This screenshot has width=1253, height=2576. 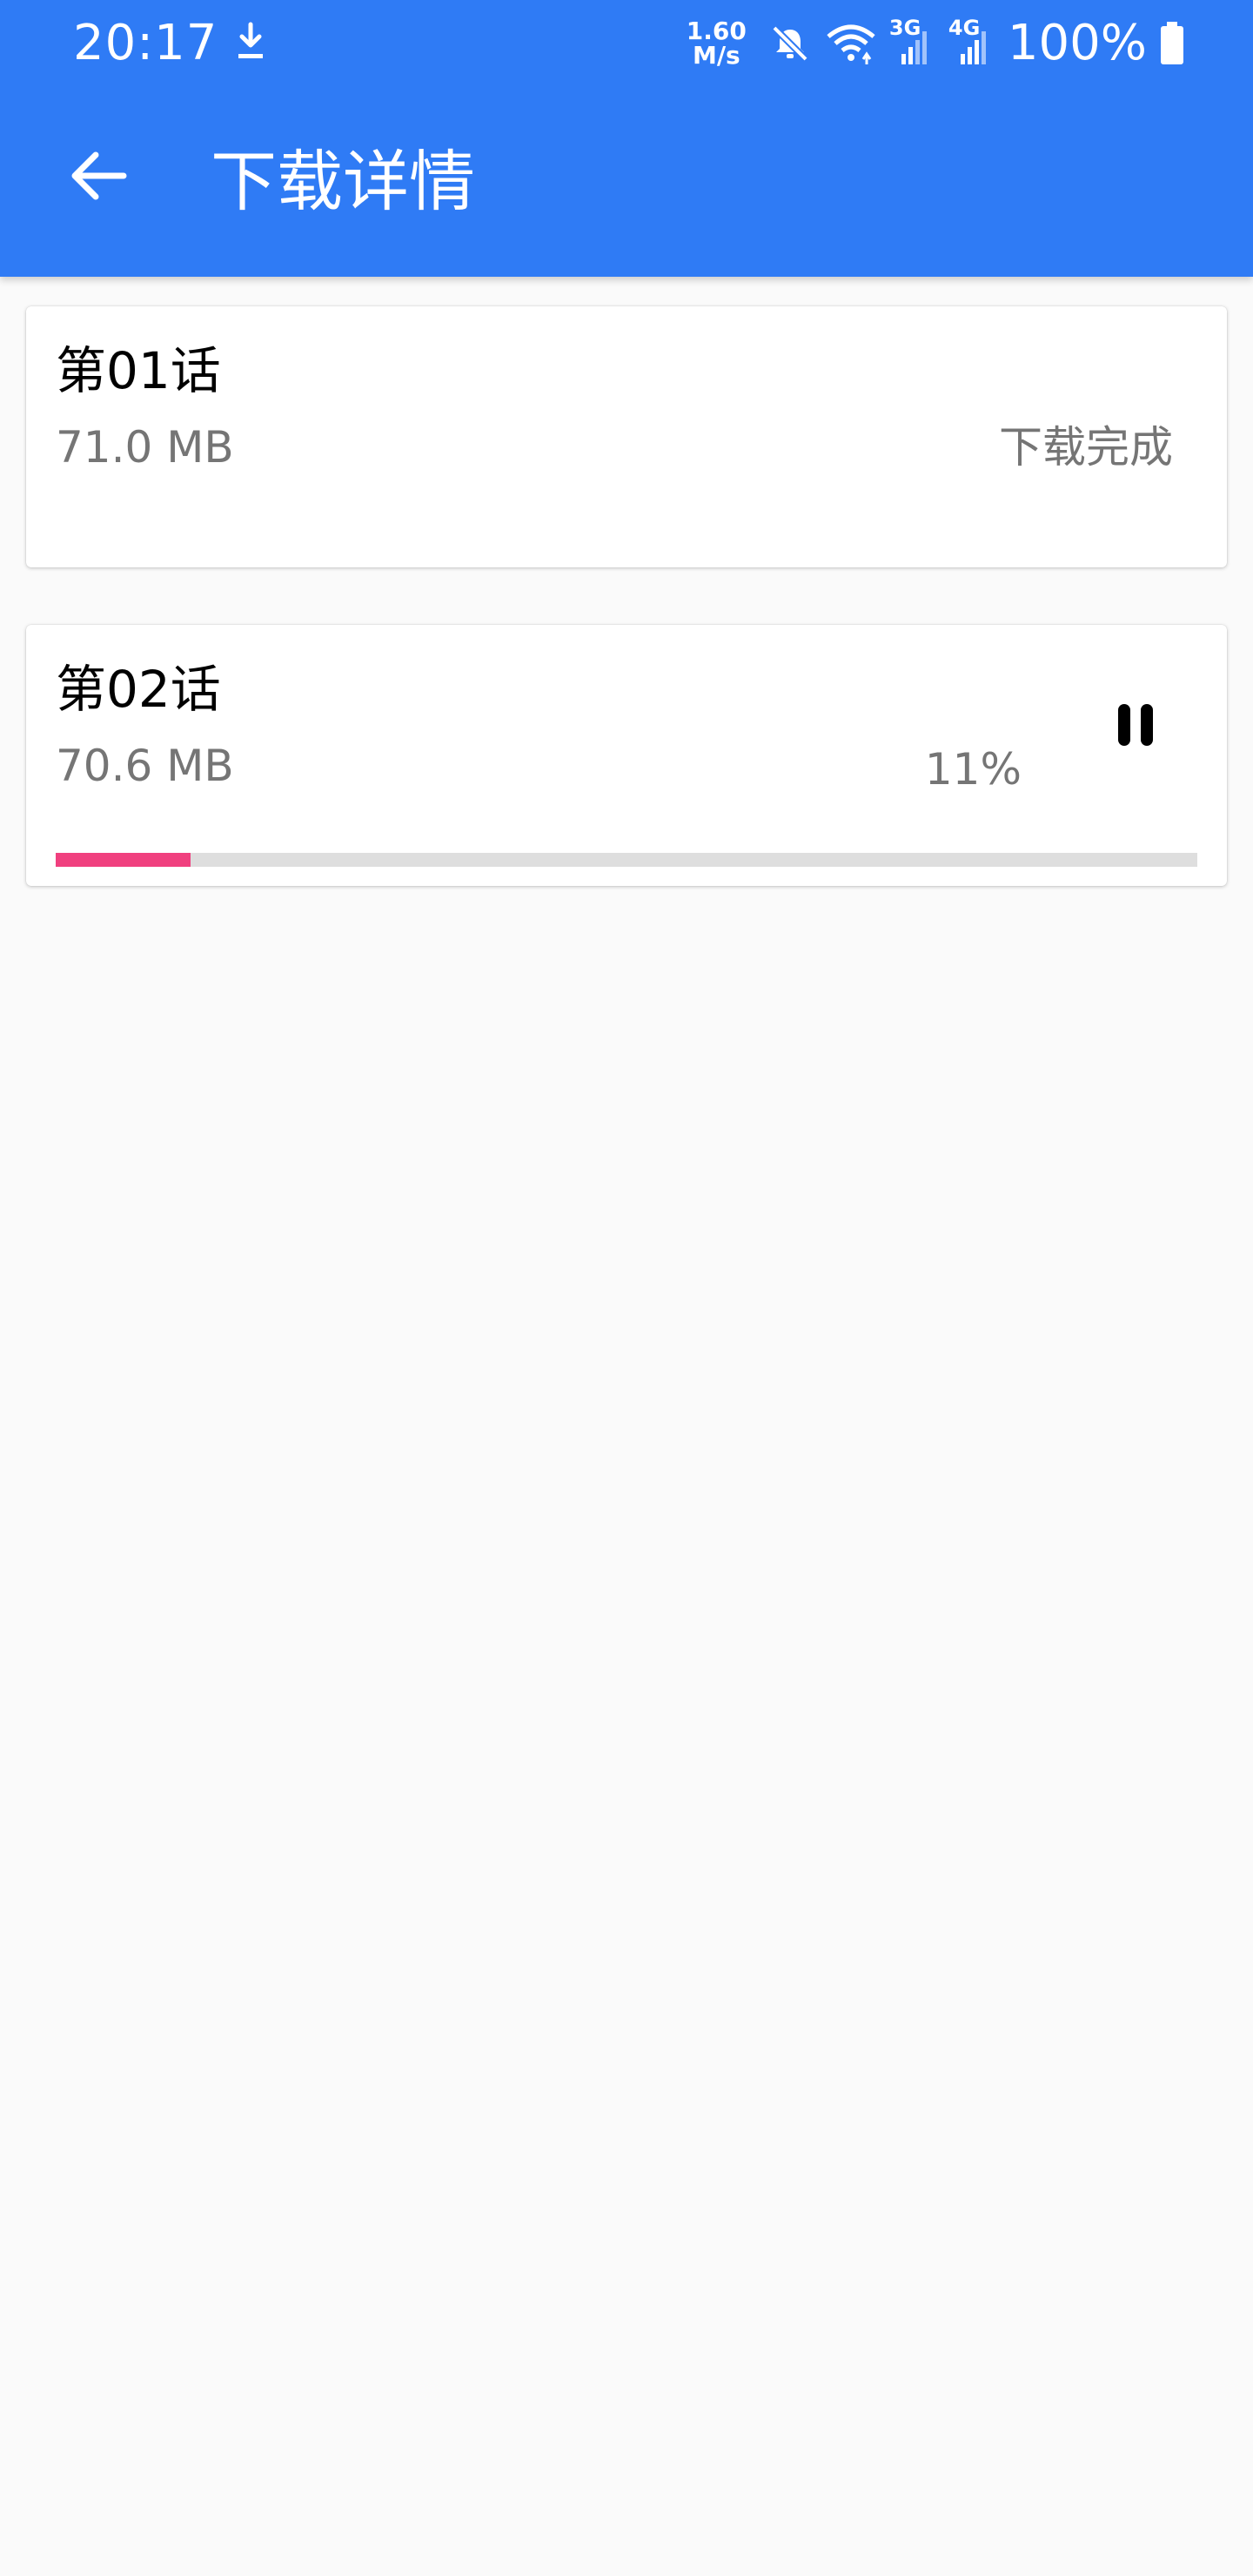 I want to click on progress-bar-fill, so click(x=124, y=860).